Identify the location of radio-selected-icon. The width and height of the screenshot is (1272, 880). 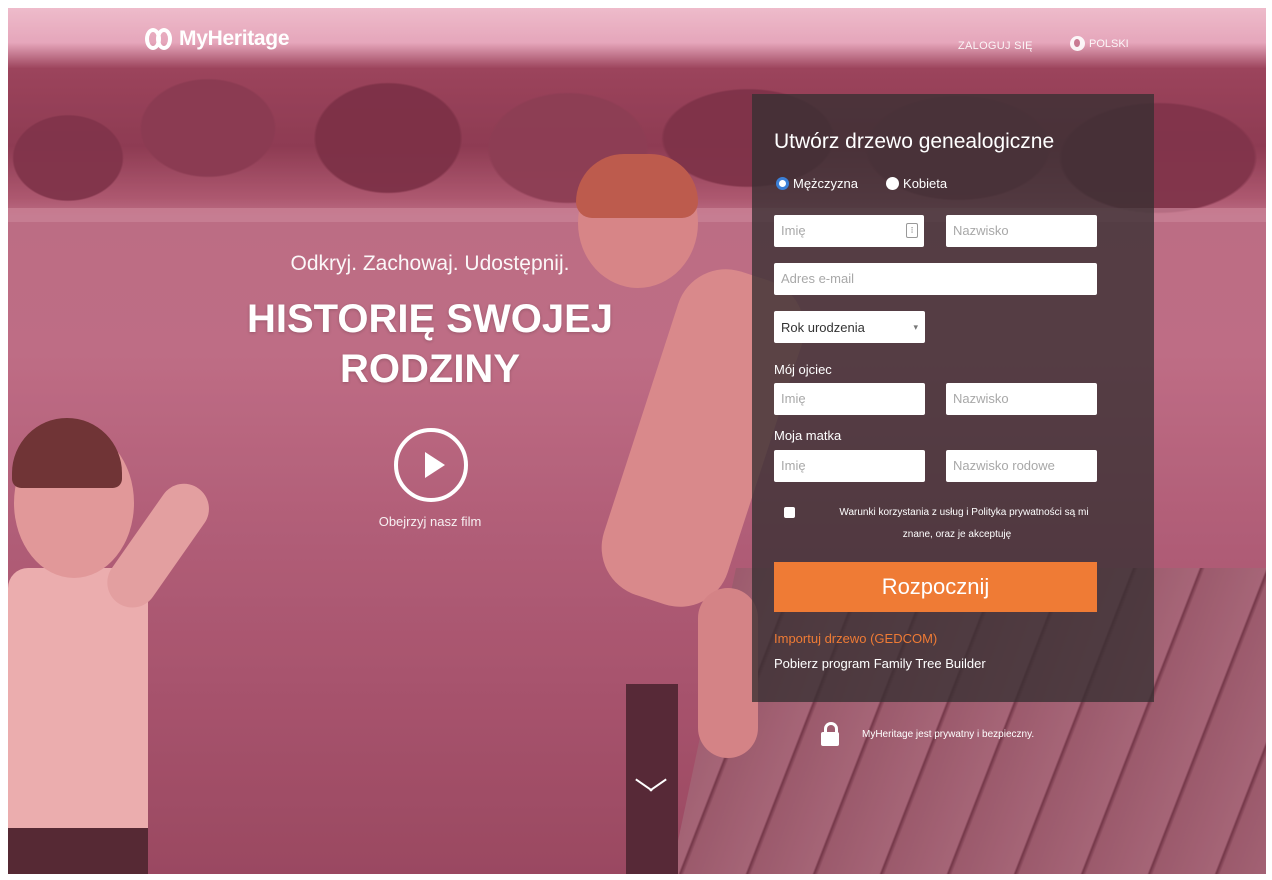
(782, 183).